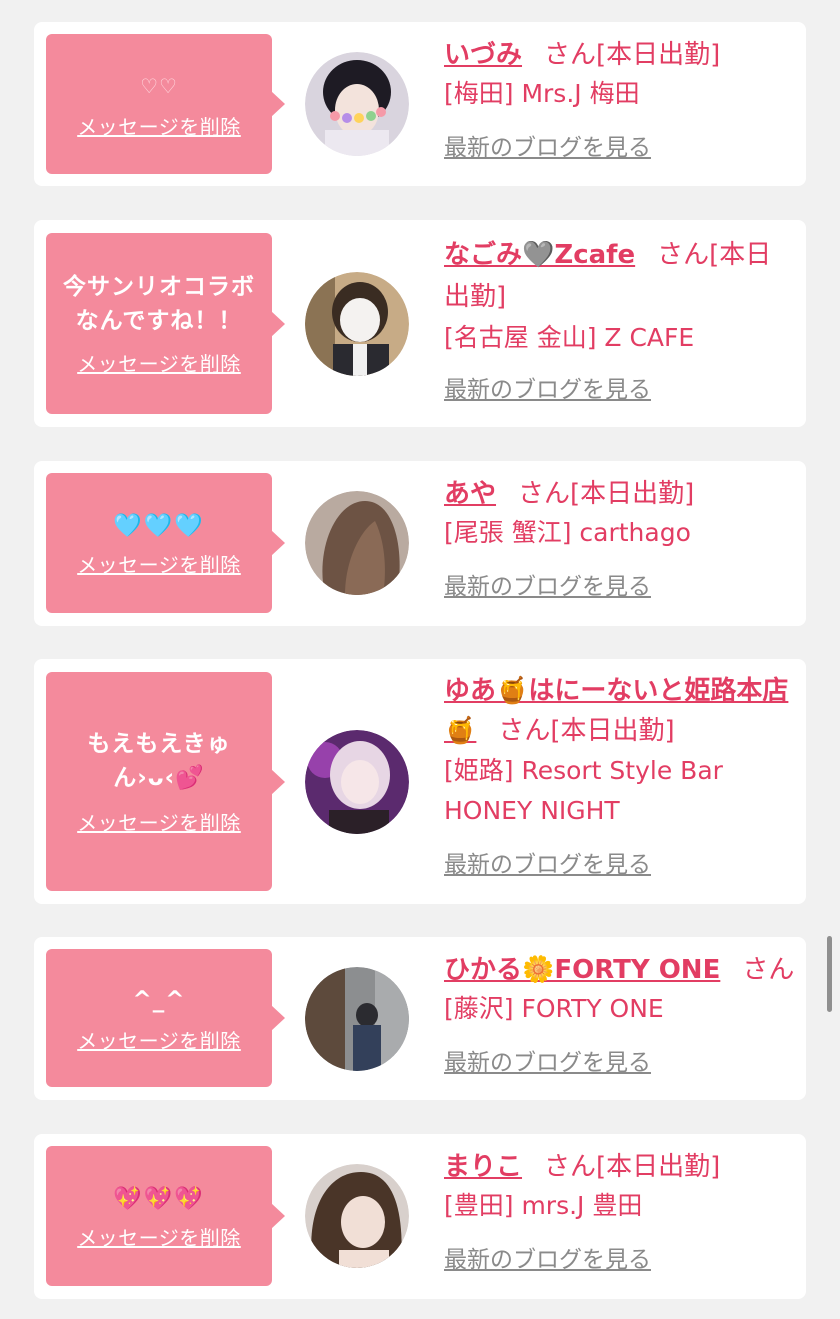 Image resolution: width=840 pixels, height=1319 pixels. I want to click on scrollbar, so click(829, 974).